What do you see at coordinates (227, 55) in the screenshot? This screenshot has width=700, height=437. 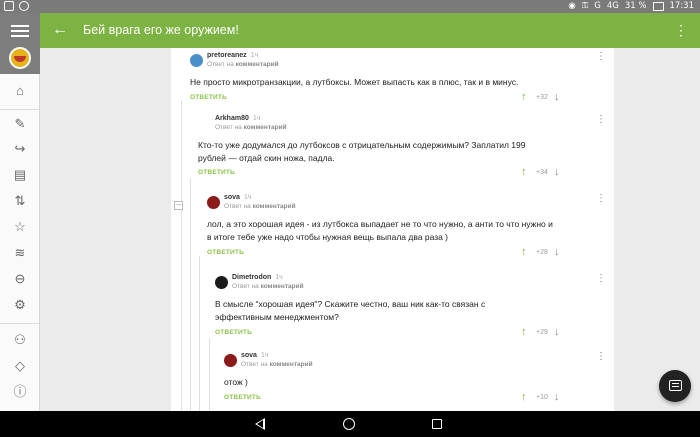 I see `author-name: pretoreanez` at bounding box center [227, 55].